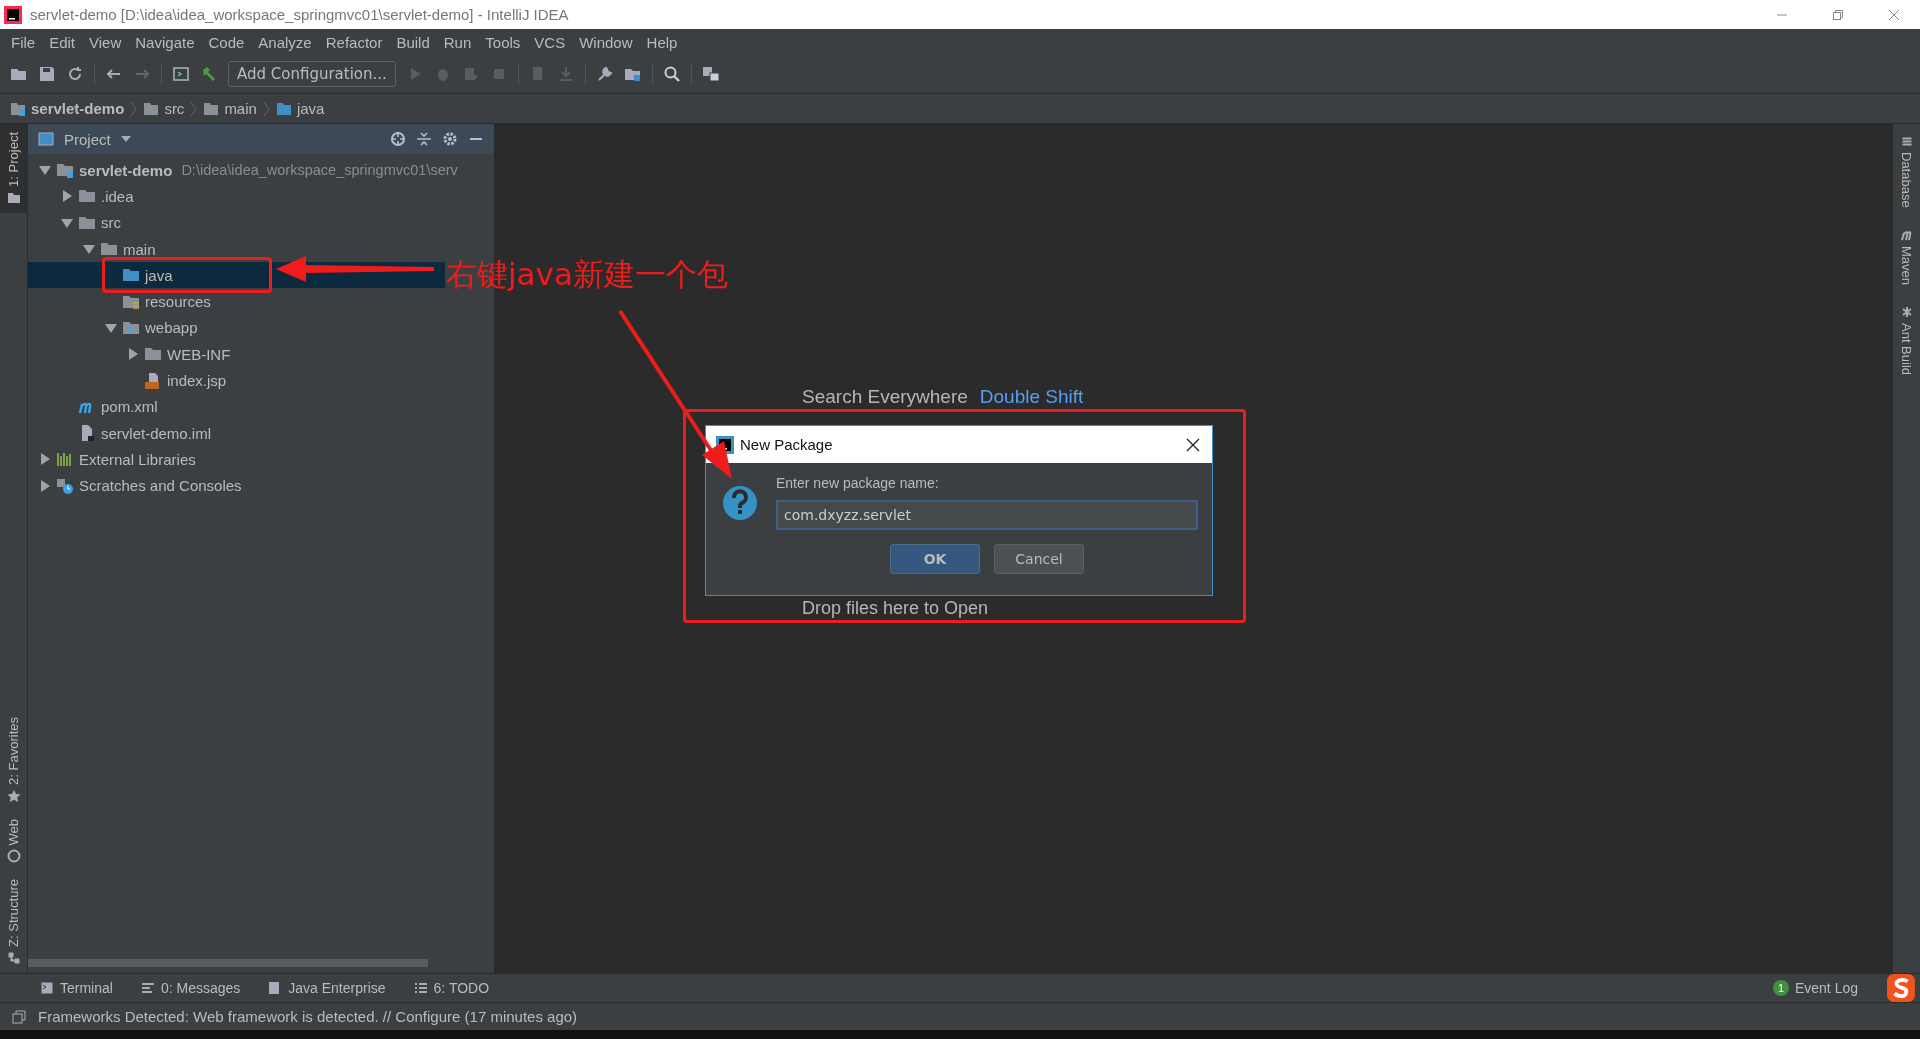 Image resolution: width=1920 pixels, height=1039 pixels. Describe the element at coordinates (181, 74) in the screenshot. I see `terminal-window-icon` at that location.